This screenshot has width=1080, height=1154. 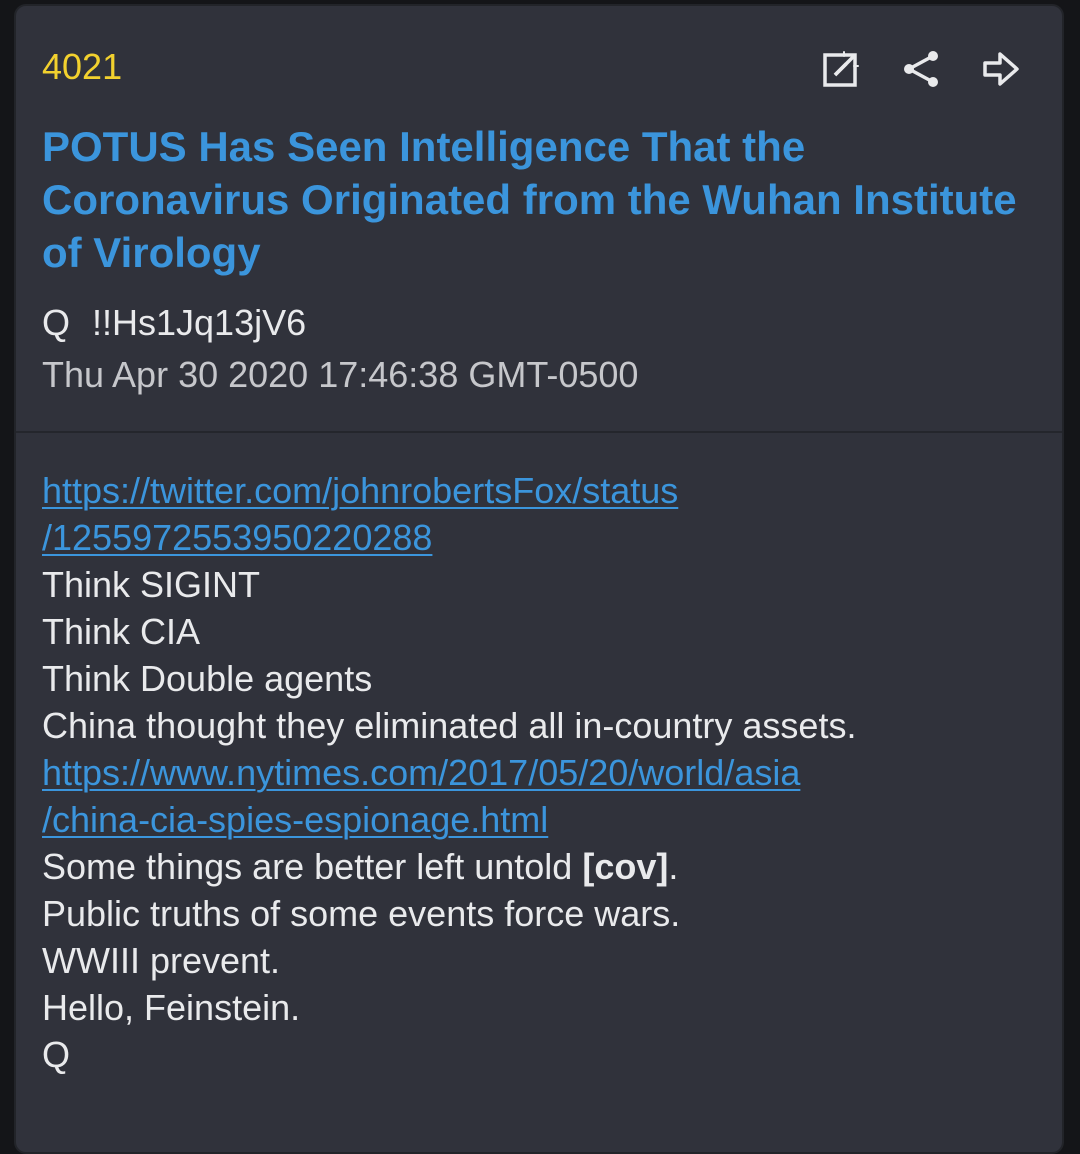 I want to click on post-author: Q !!Hs1Jq13jV6, so click(x=174, y=323).